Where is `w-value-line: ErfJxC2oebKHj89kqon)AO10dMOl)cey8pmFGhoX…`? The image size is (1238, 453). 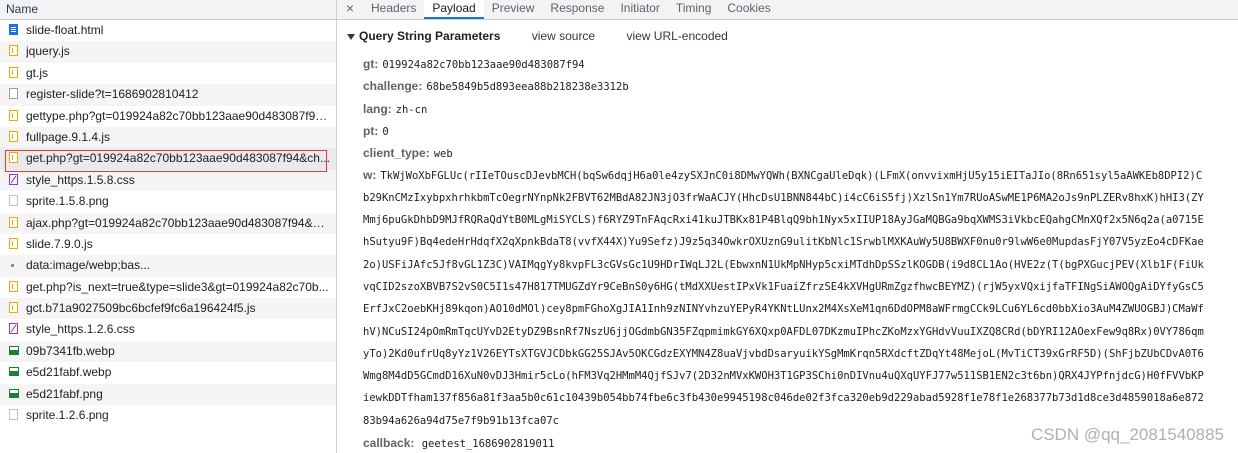 w-value-line: ErfJxC2oebKHj89kqon)AO10dMOl)cey8pmFGhoX… is located at coordinates (792, 309).